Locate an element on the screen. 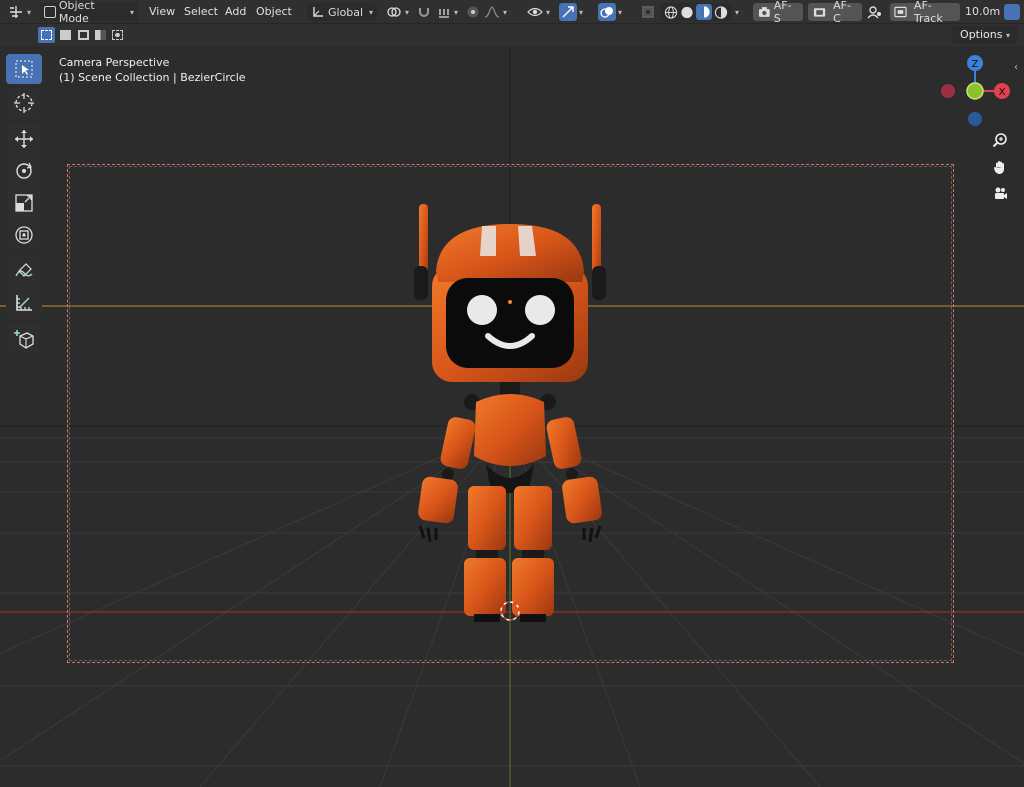  focal-distance-value: 10.0m is located at coordinates (982, 12).